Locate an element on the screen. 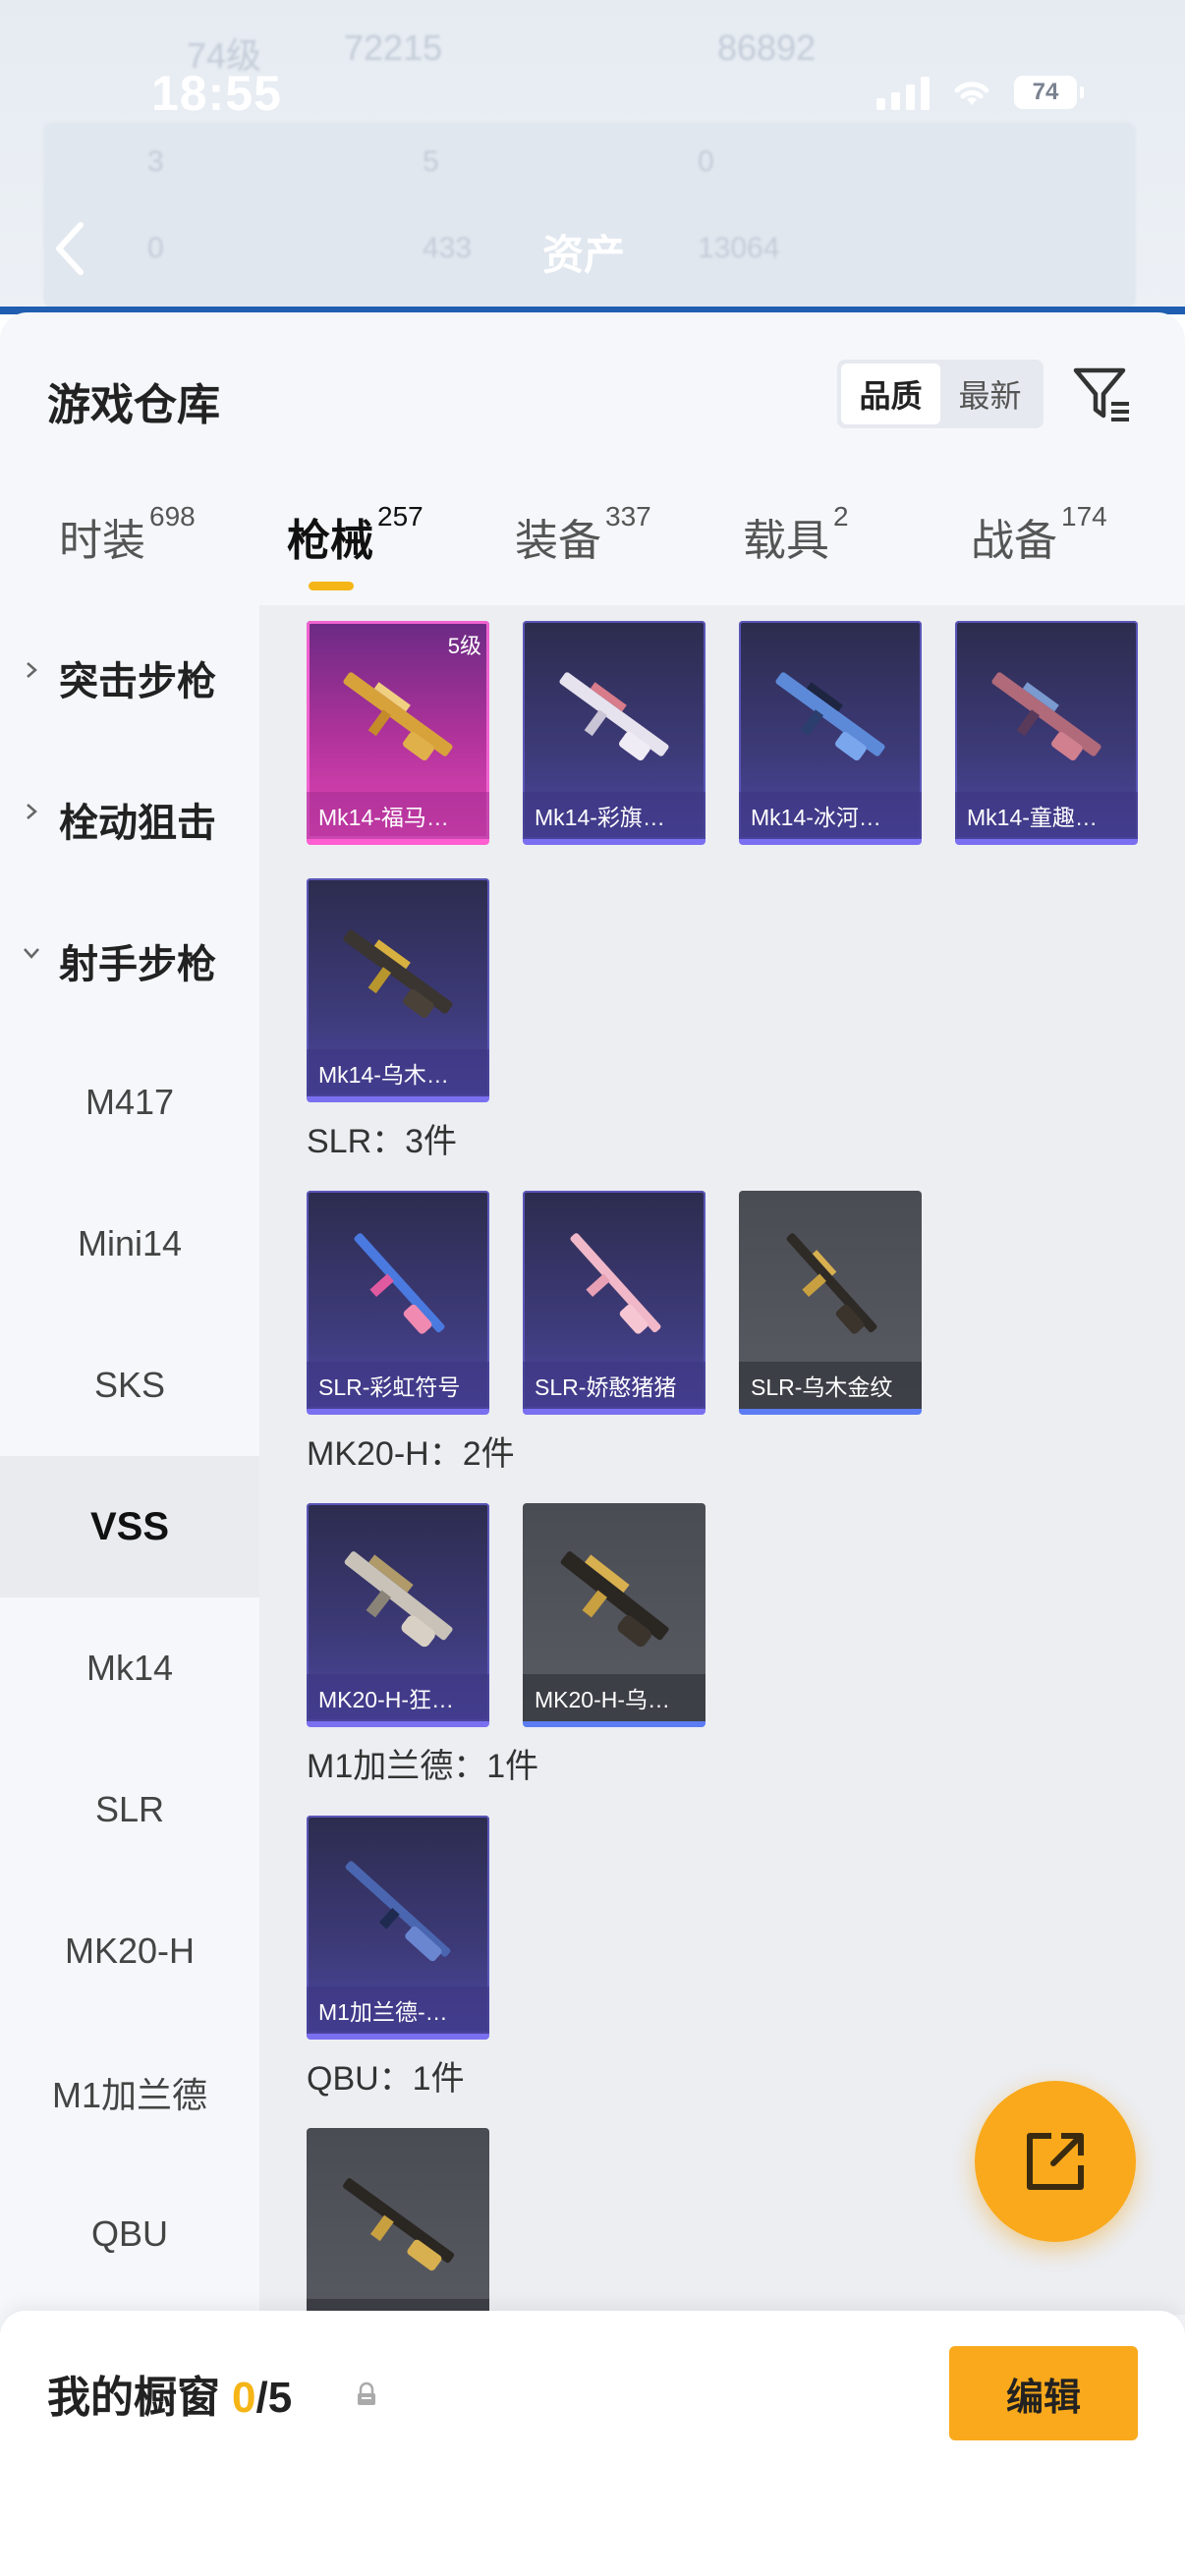 The width and height of the screenshot is (1185, 2576). sidebar-item-mini14: Mini14 is located at coordinates (130, 1244).